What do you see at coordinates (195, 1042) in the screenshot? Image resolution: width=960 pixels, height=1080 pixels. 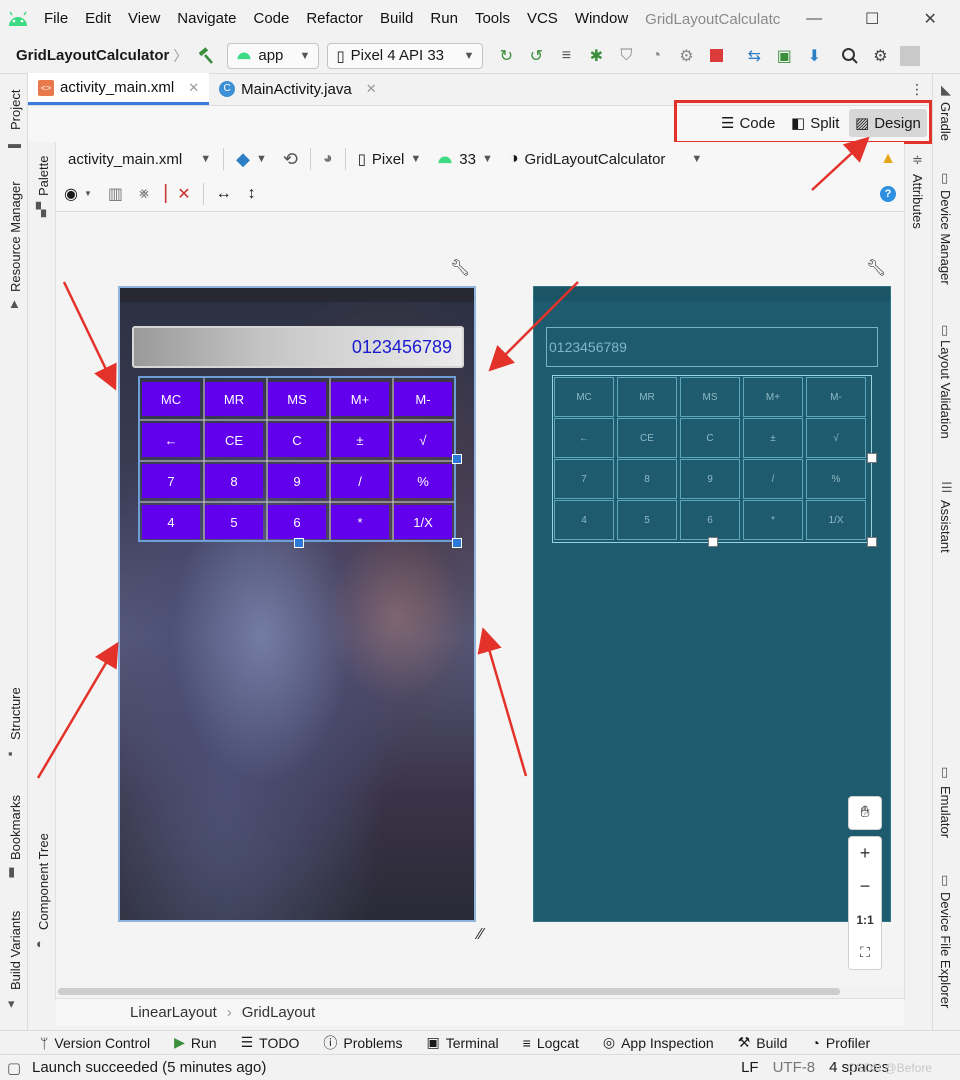 I see `run-tab: ▶ Run` at bounding box center [195, 1042].